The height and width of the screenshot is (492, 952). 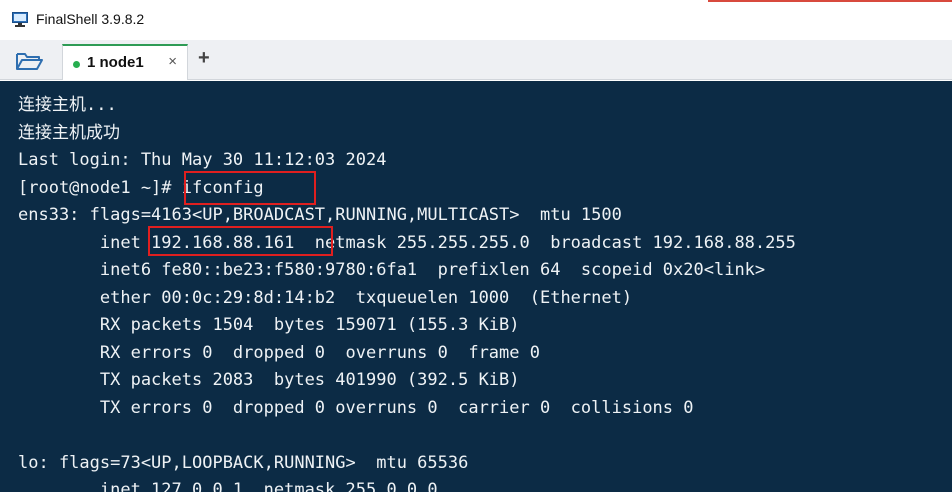 What do you see at coordinates (202, 160) in the screenshot?
I see `terminal-line: Last login: Thu May 30 11:12:03 2024` at bounding box center [202, 160].